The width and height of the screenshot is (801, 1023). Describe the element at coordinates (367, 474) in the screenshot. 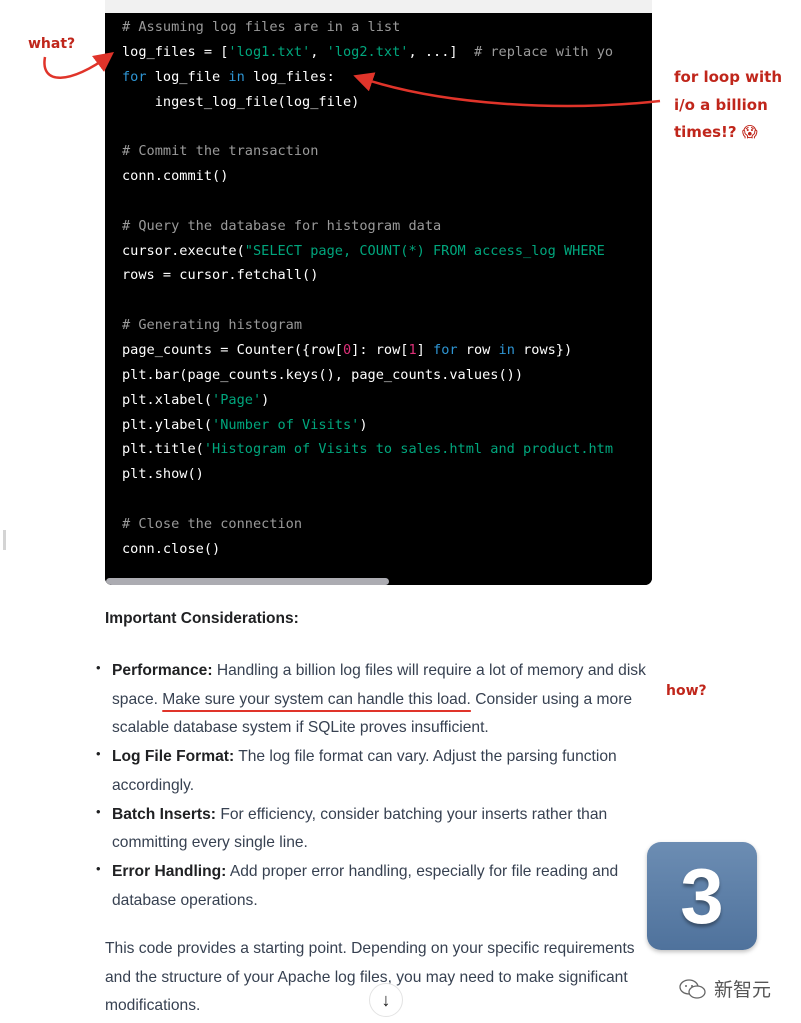

I see `code-line: plt.show()` at that location.